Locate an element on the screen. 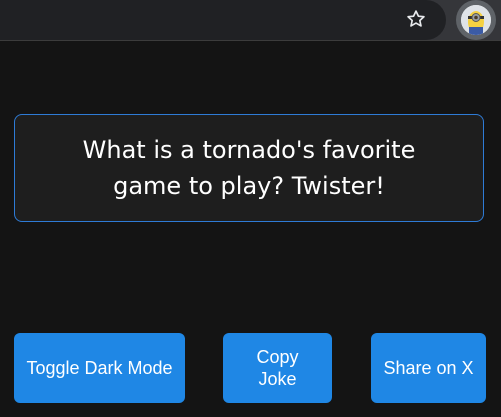 The width and height of the screenshot is (501, 417). browser-toolbar is located at coordinates (250, 20).